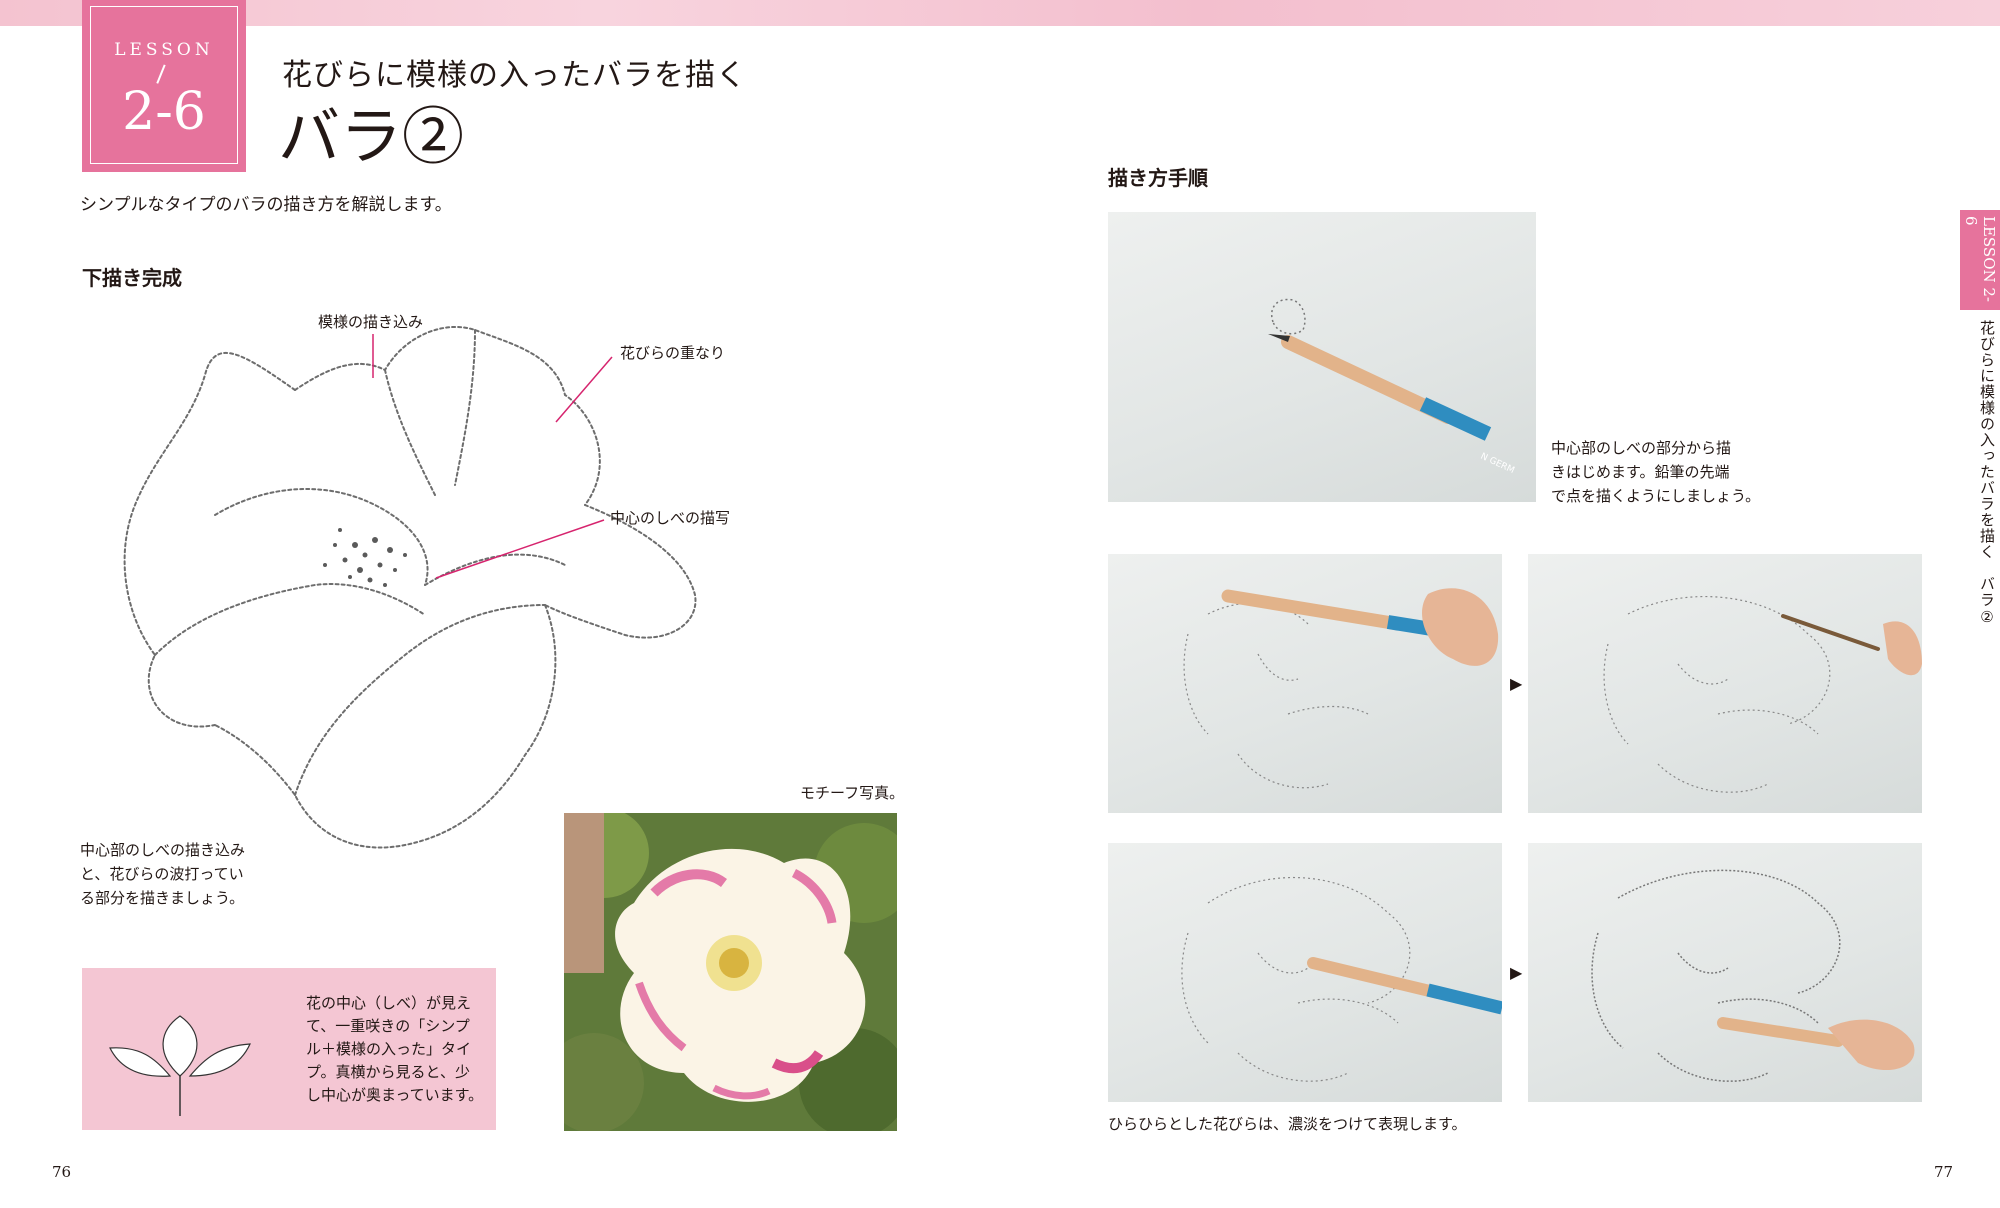  I want to click on running-title: 花びらに模様の入ったバラを描く バラ②, so click(1987, 473).